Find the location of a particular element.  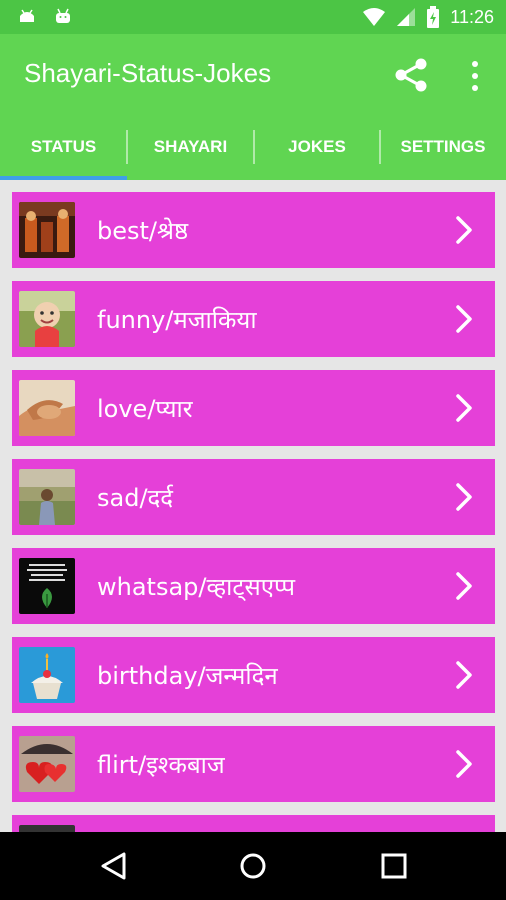

app-bar: Shayari-Status-Jokes is located at coordinates (253, 74).